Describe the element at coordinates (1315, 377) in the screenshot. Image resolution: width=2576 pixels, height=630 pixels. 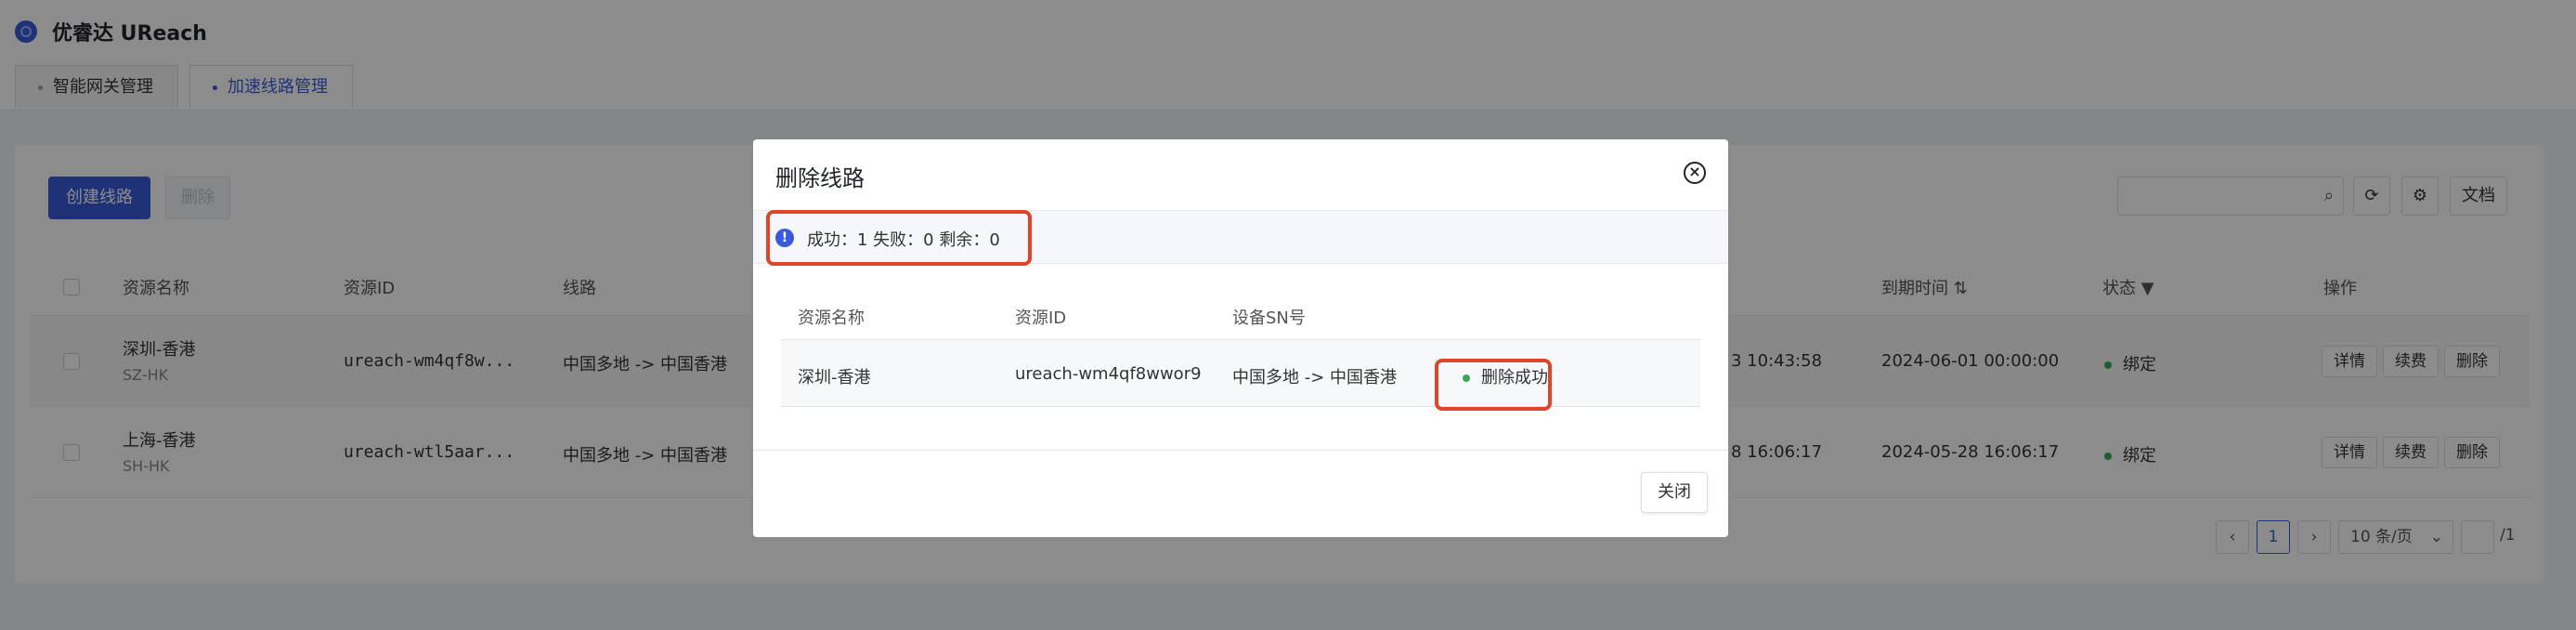
I see `device-sn: 中国多地 -> 中国香港` at that location.